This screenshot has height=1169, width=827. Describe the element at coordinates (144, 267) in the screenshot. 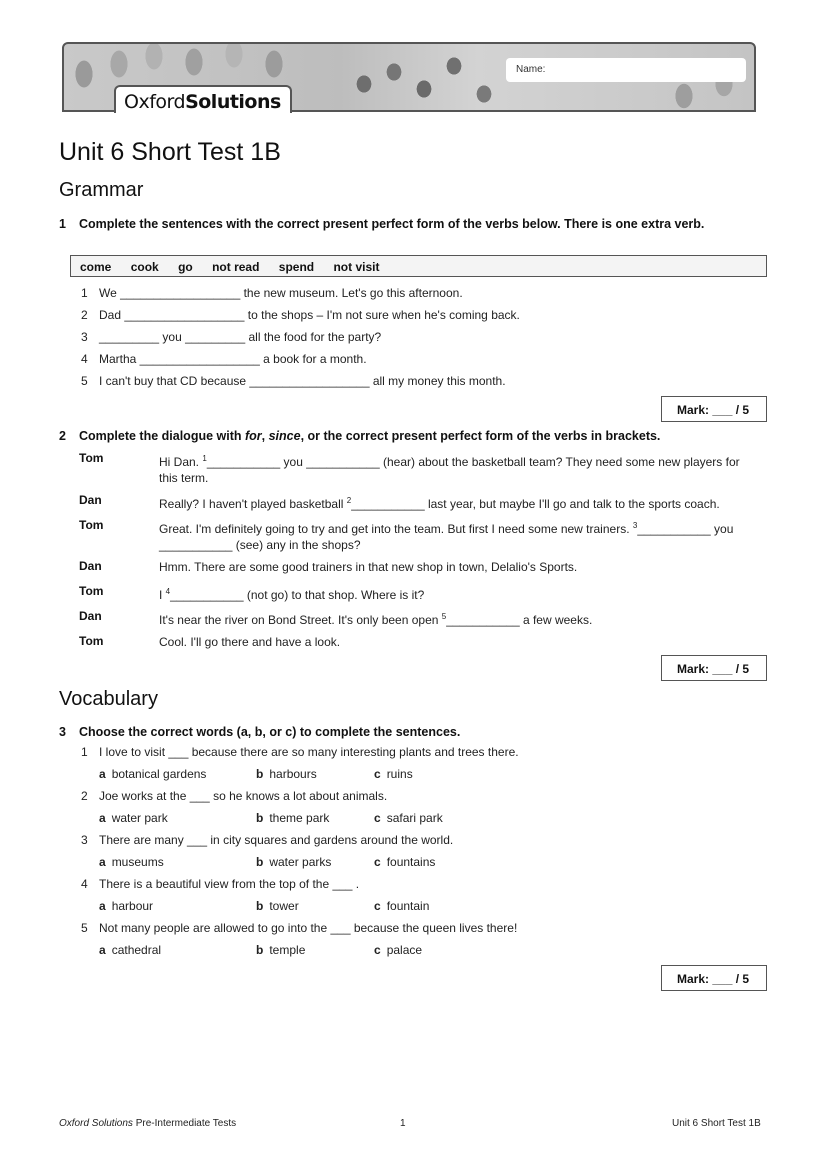

I see `word-bank-item: cook` at that location.